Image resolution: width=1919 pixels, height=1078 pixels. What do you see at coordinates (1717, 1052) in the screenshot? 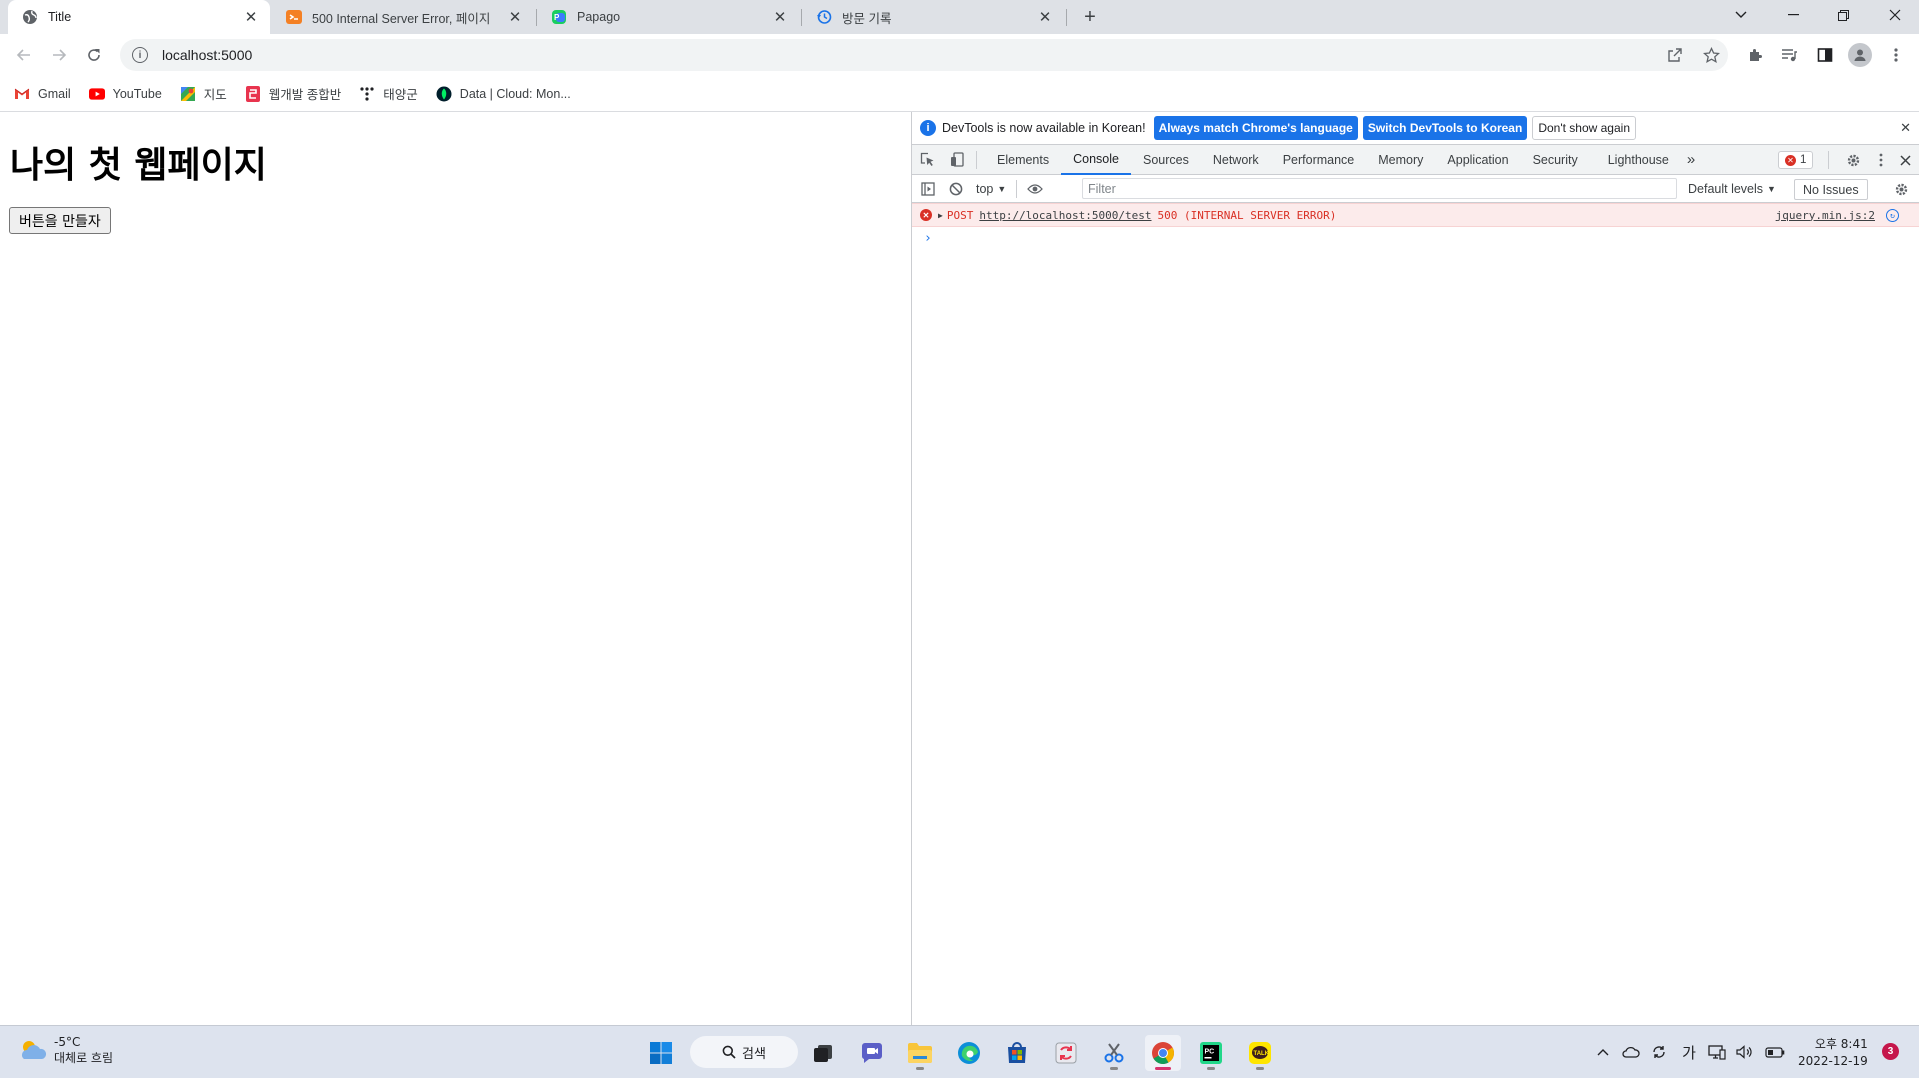
I see `network-display-icon` at bounding box center [1717, 1052].